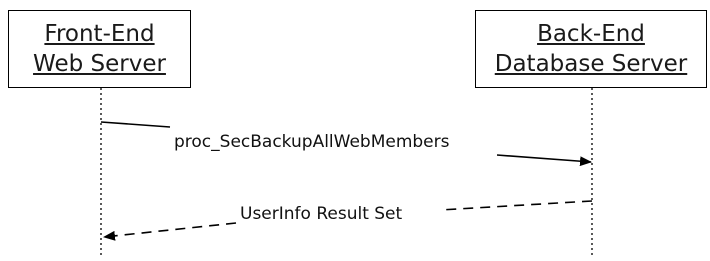  I want to click on participant-back-end-database-server: Back-End Database Server, so click(591, 49).